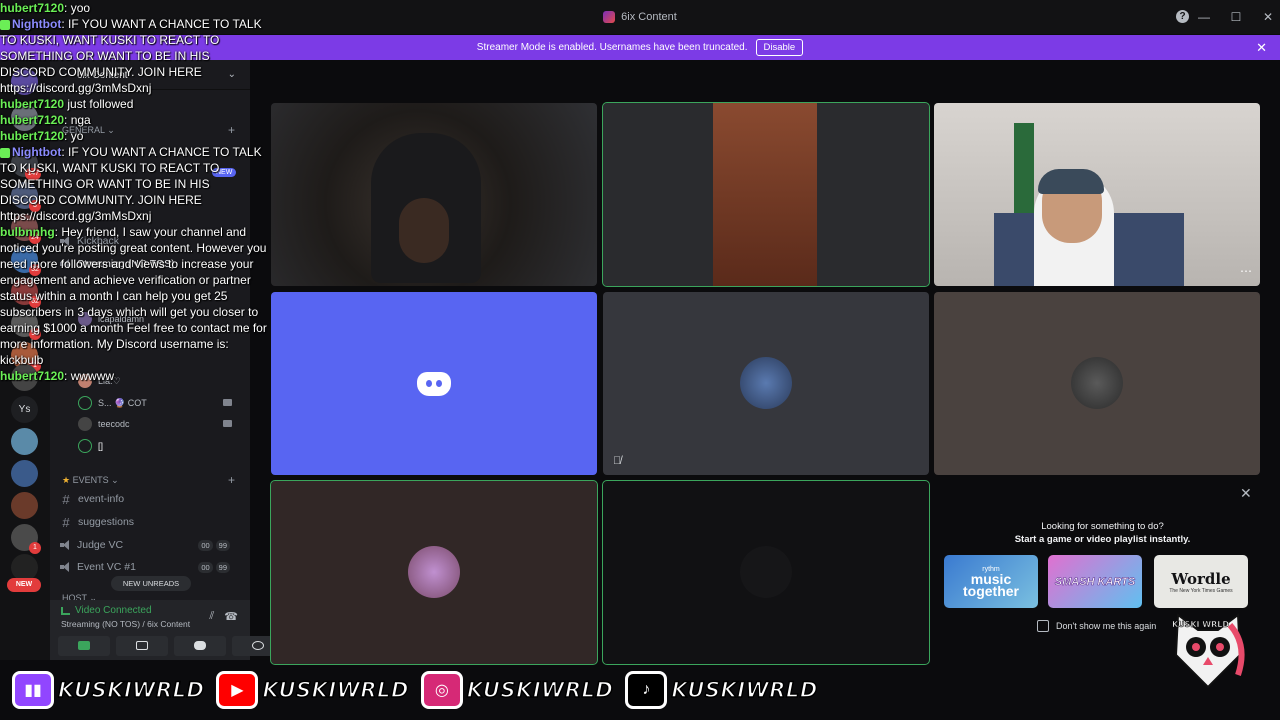  Describe the element at coordinates (1246, 271) in the screenshot. I see `more-options-icon: ⋯` at that location.